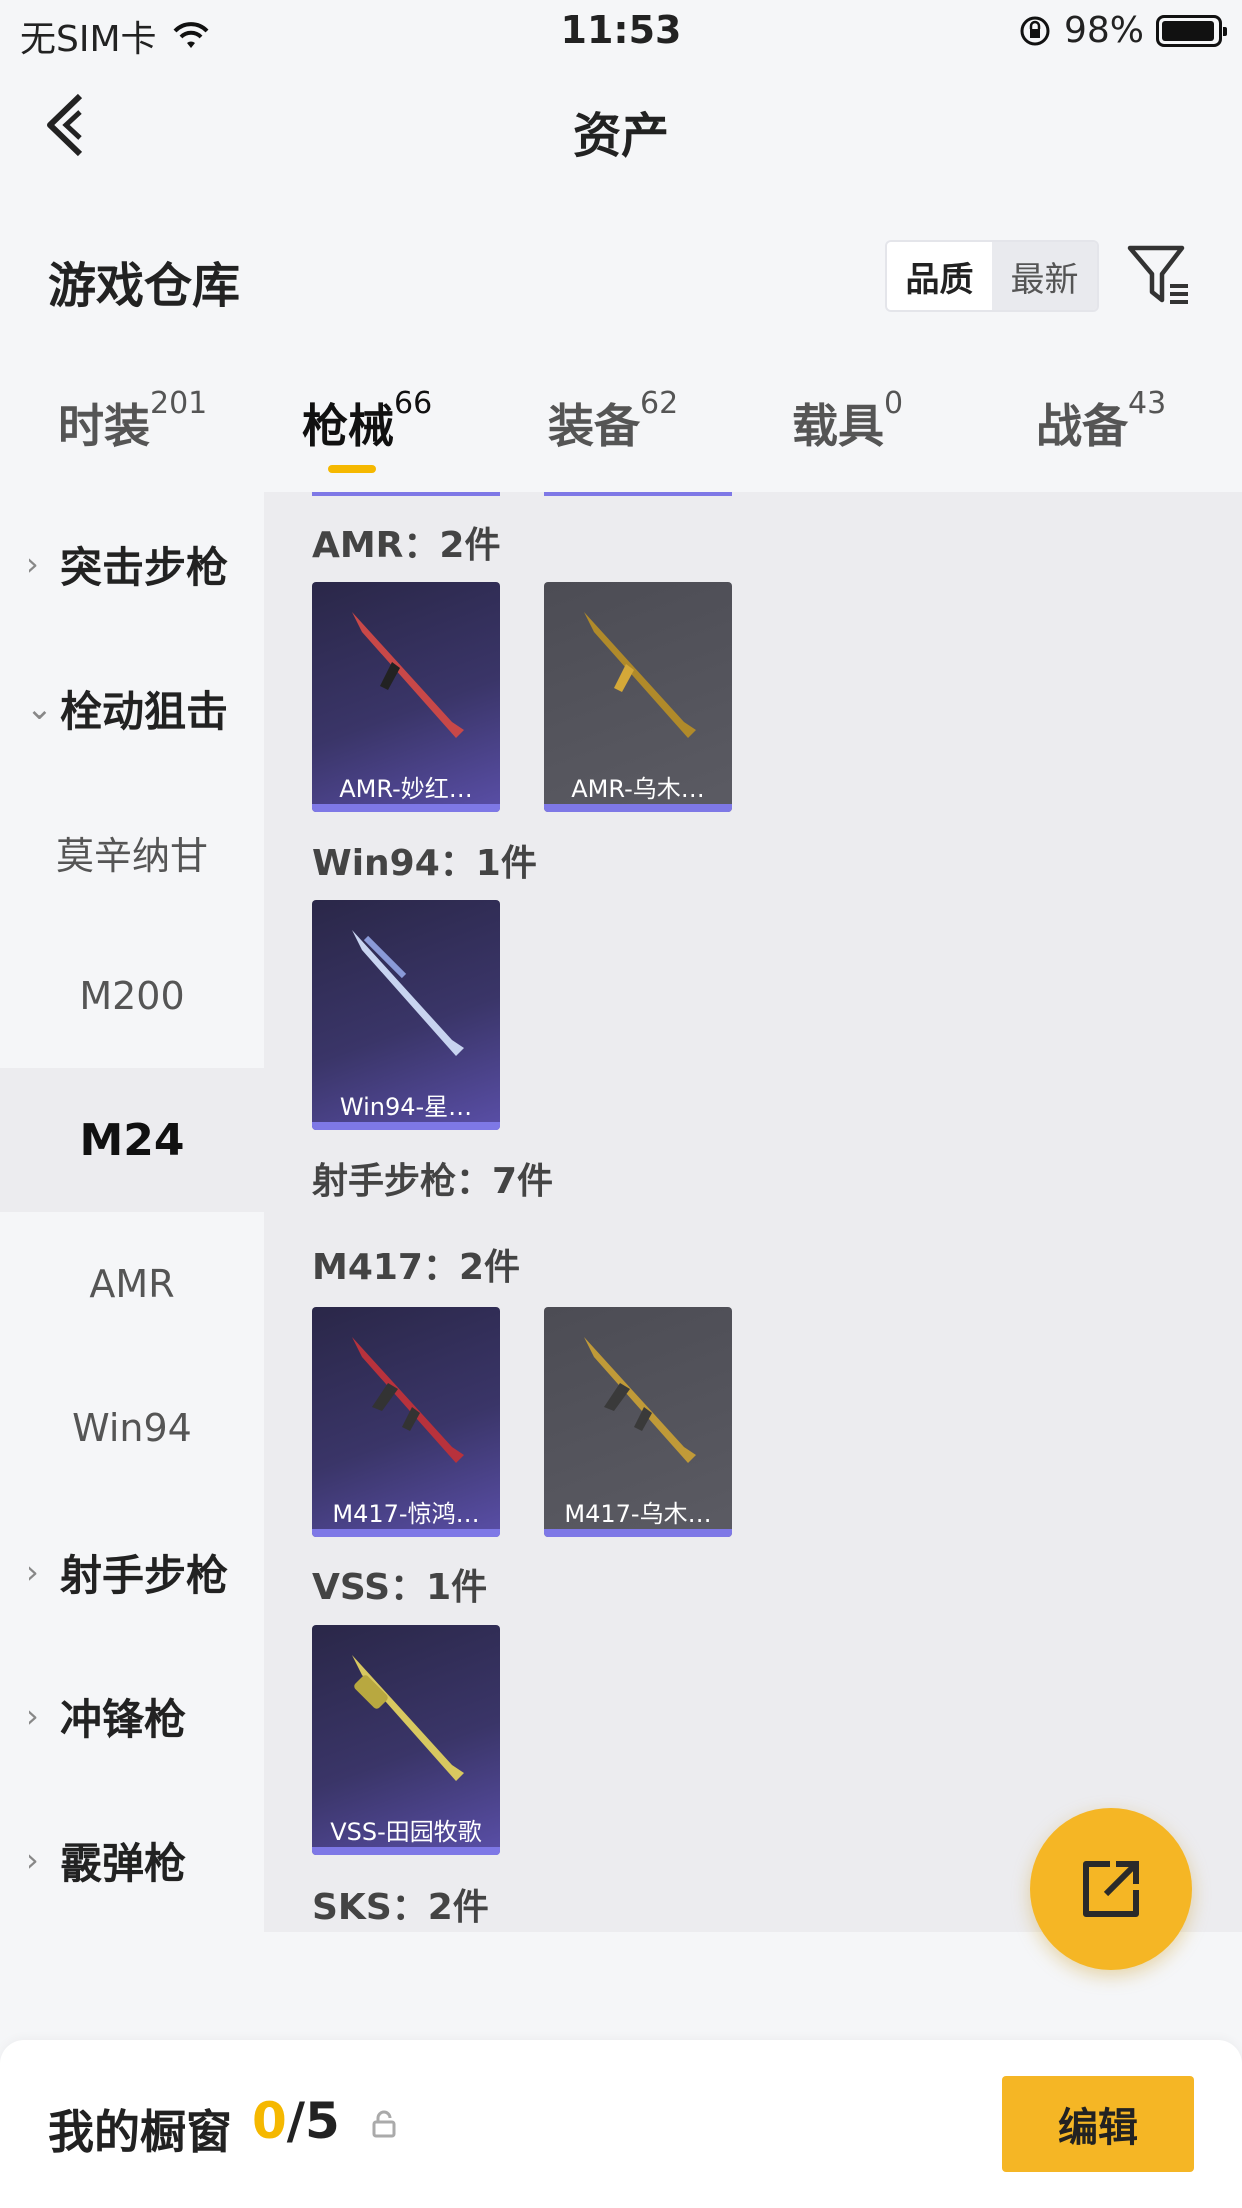 This screenshot has width=1242, height=2208. I want to click on category-header: M417：2件, so click(416, 1267).